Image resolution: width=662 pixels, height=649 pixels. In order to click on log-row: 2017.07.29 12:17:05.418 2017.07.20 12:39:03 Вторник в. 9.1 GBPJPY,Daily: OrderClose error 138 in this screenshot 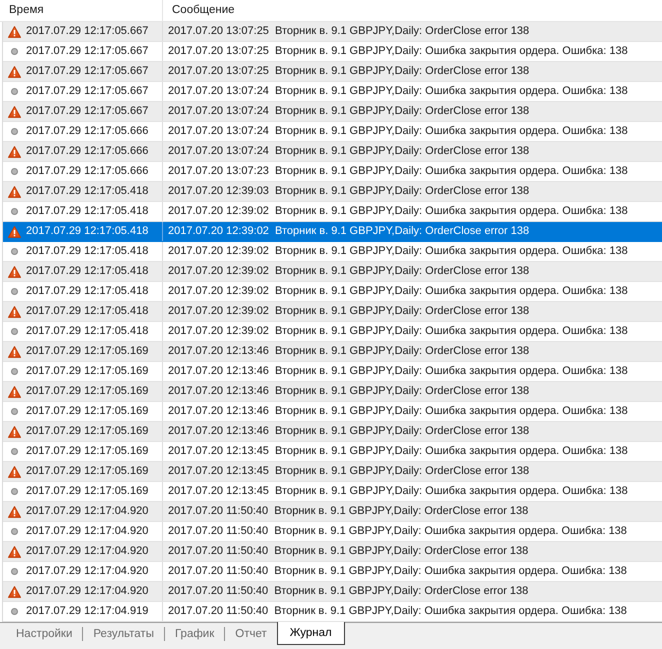, I will do `click(332, 192)`.